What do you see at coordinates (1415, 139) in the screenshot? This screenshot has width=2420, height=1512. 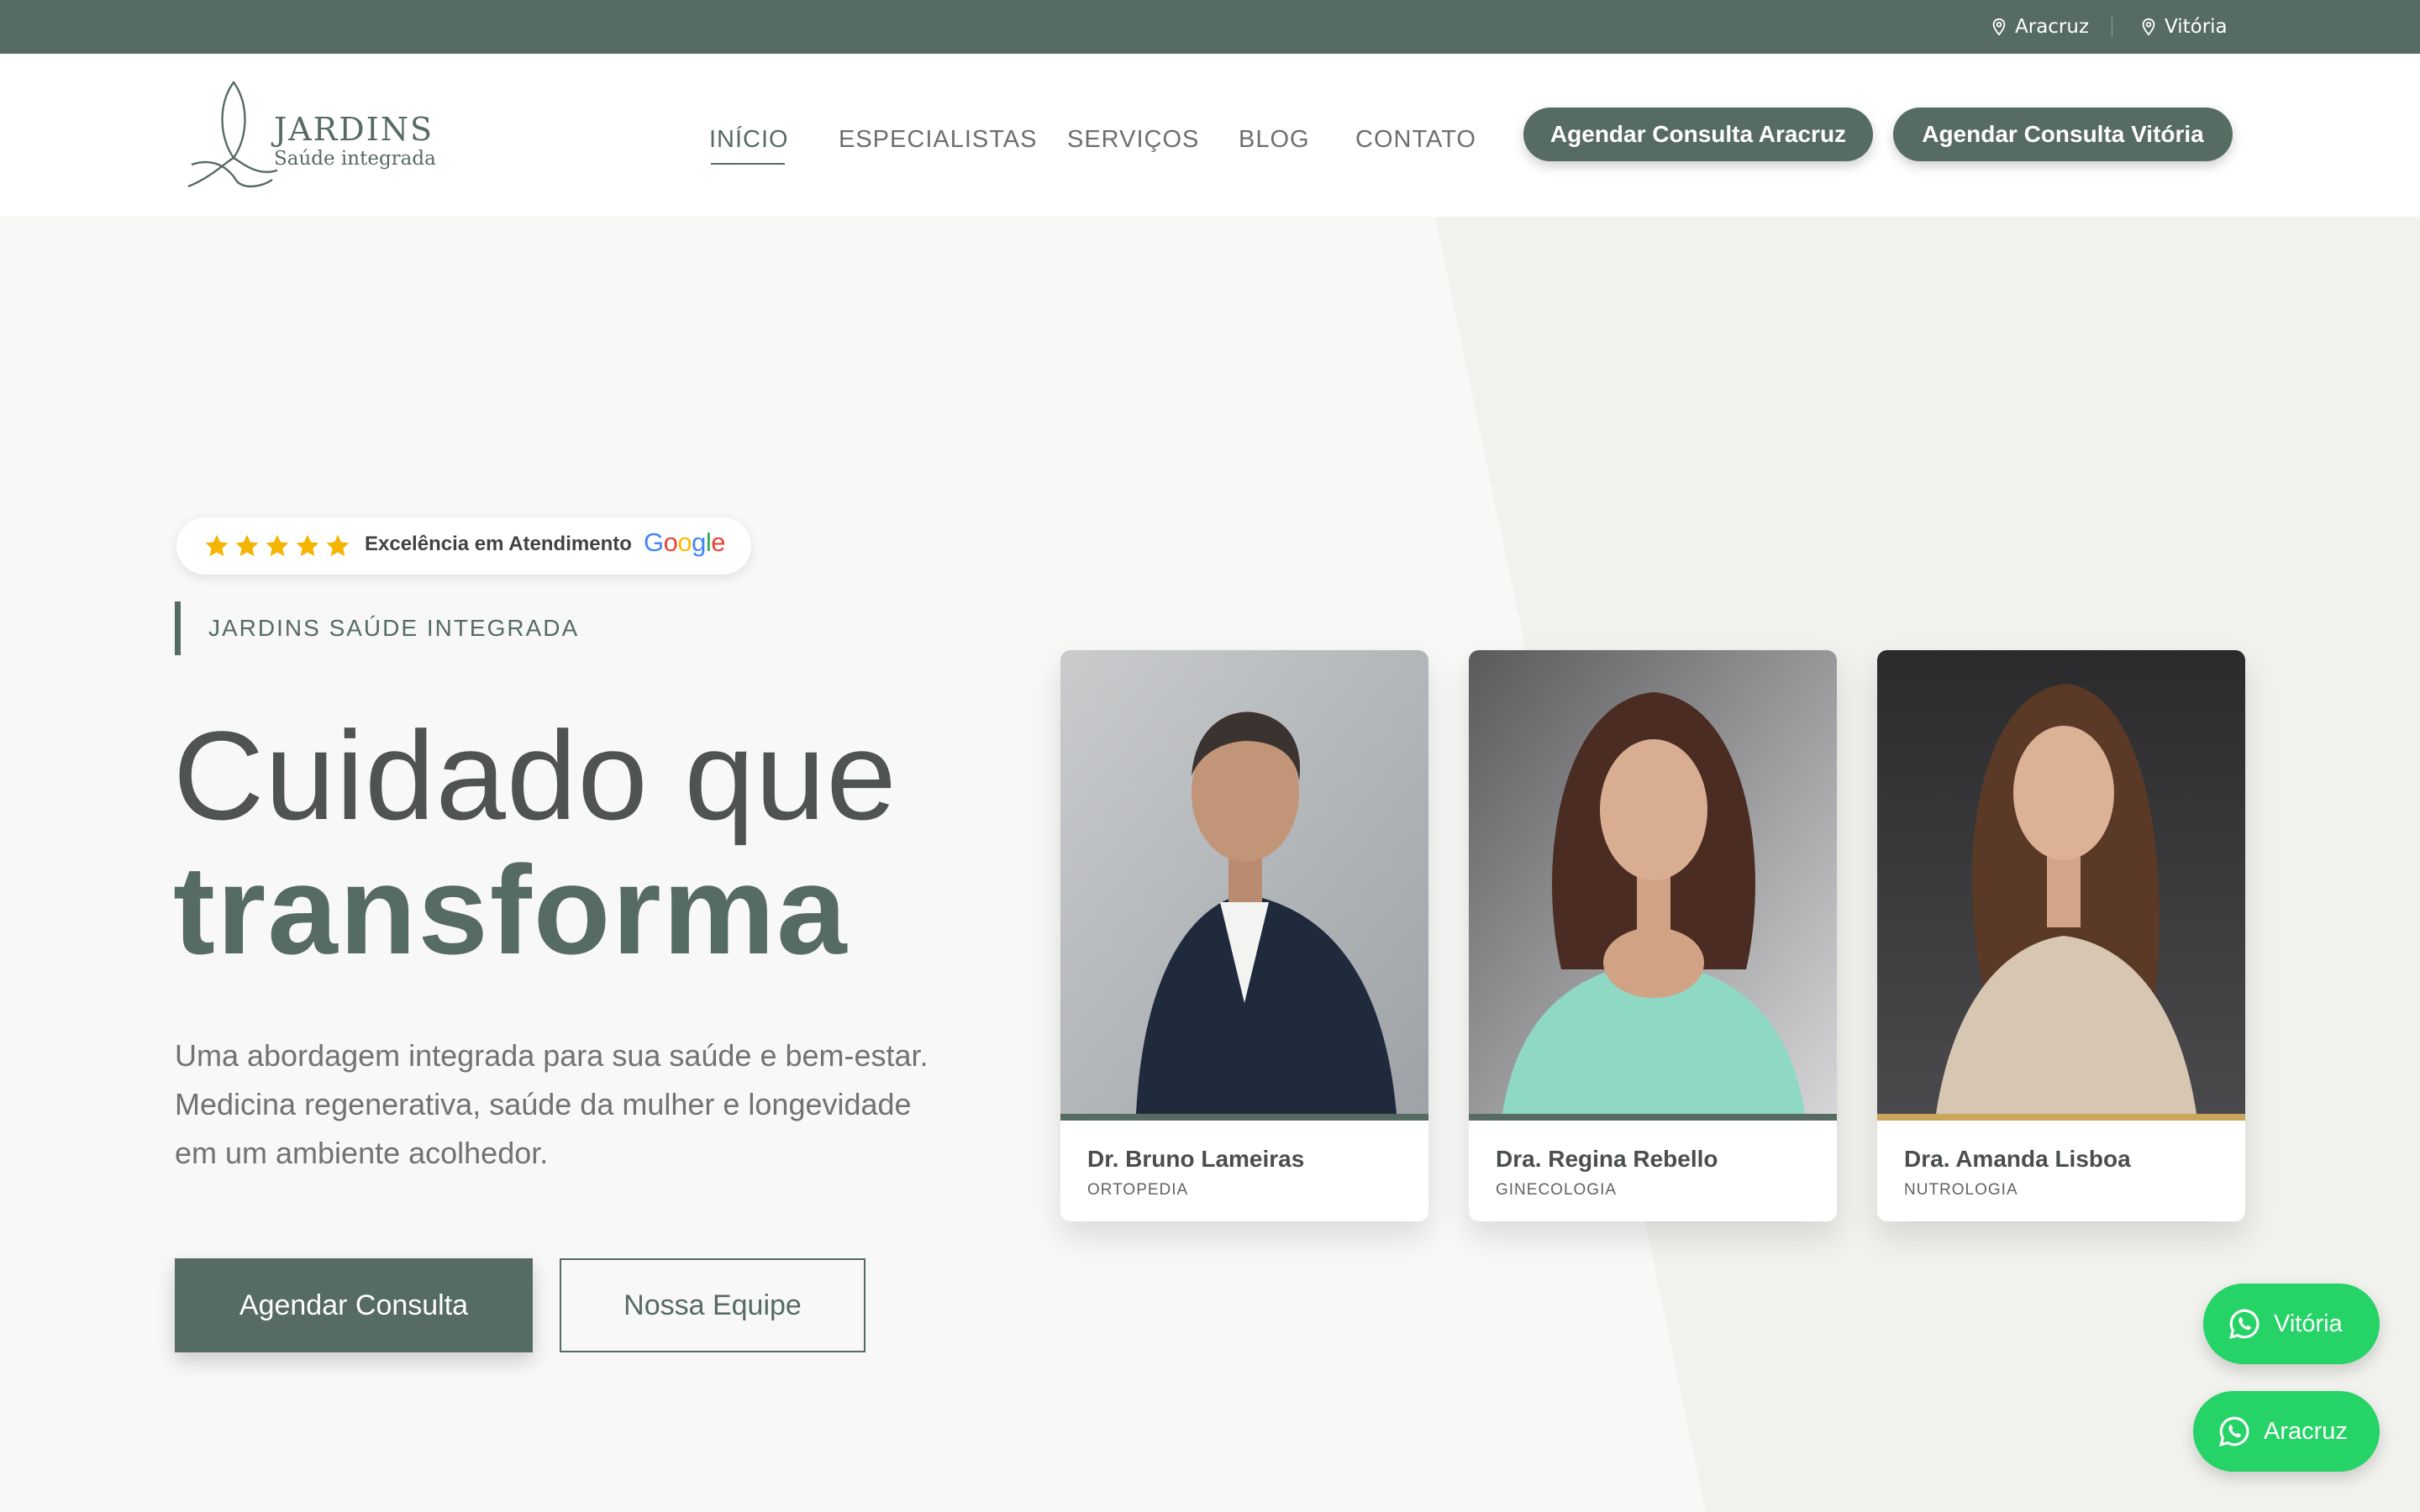 I see `nav-item-contato: CONTATO` at bounding box center [1415, 139].